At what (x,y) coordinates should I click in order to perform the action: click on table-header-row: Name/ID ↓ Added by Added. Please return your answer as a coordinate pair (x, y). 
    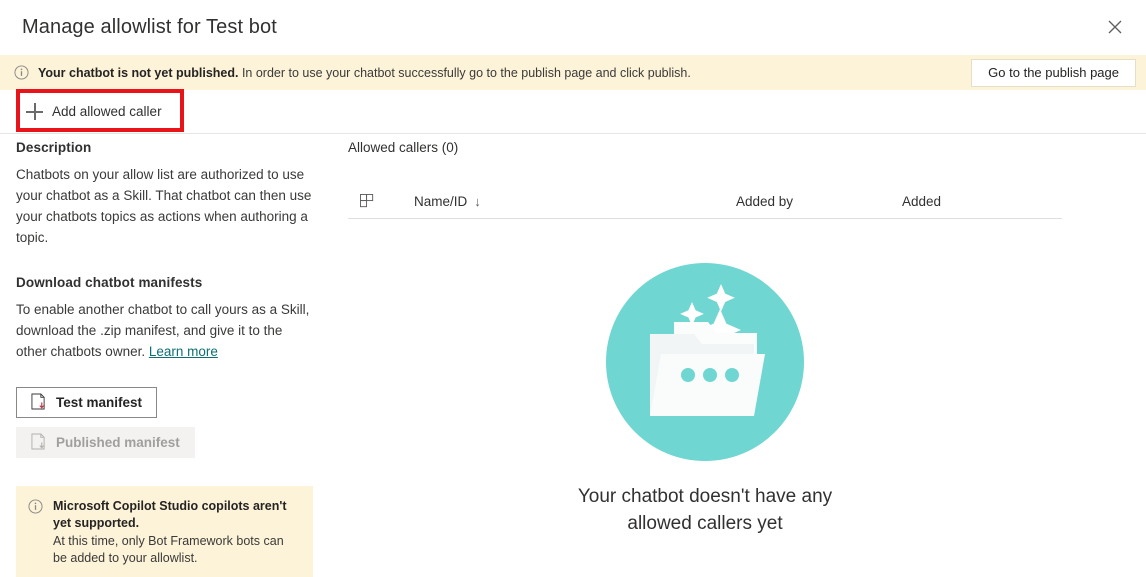
    Looking at the image, I should click on (705, 202).